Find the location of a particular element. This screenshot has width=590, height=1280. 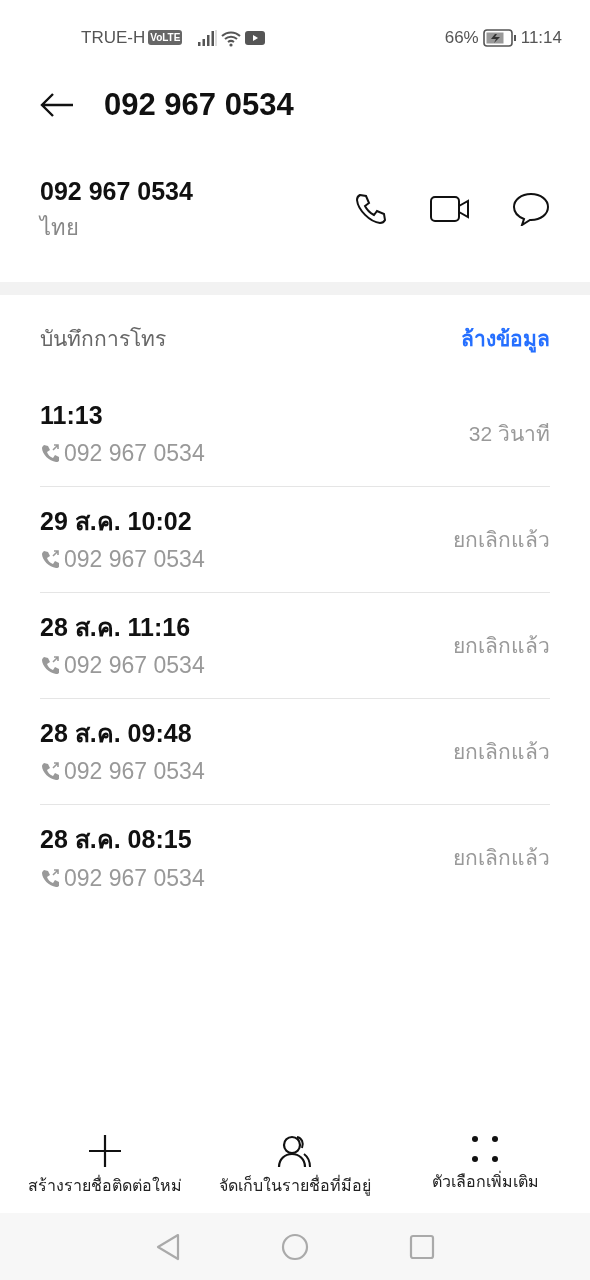

action-button: สร้างรายชื่อติดต่อใหม่ is located at coordinates (105, 1166).